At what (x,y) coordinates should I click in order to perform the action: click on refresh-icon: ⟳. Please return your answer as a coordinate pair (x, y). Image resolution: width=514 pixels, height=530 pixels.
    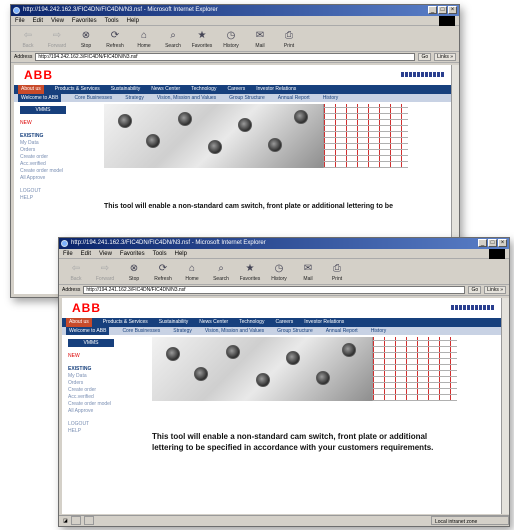
    Looking at the image, I should click on (163, 268).